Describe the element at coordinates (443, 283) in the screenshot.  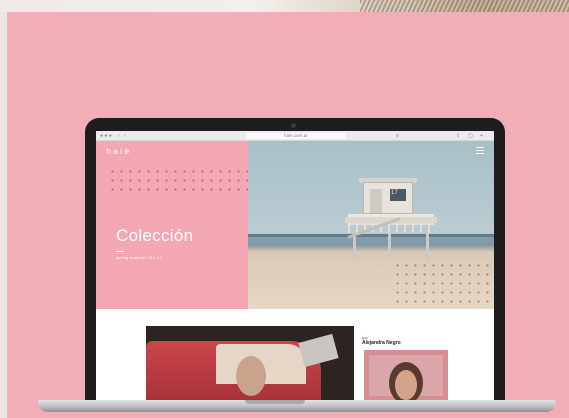
I see `dot-pattern-right` at that location.